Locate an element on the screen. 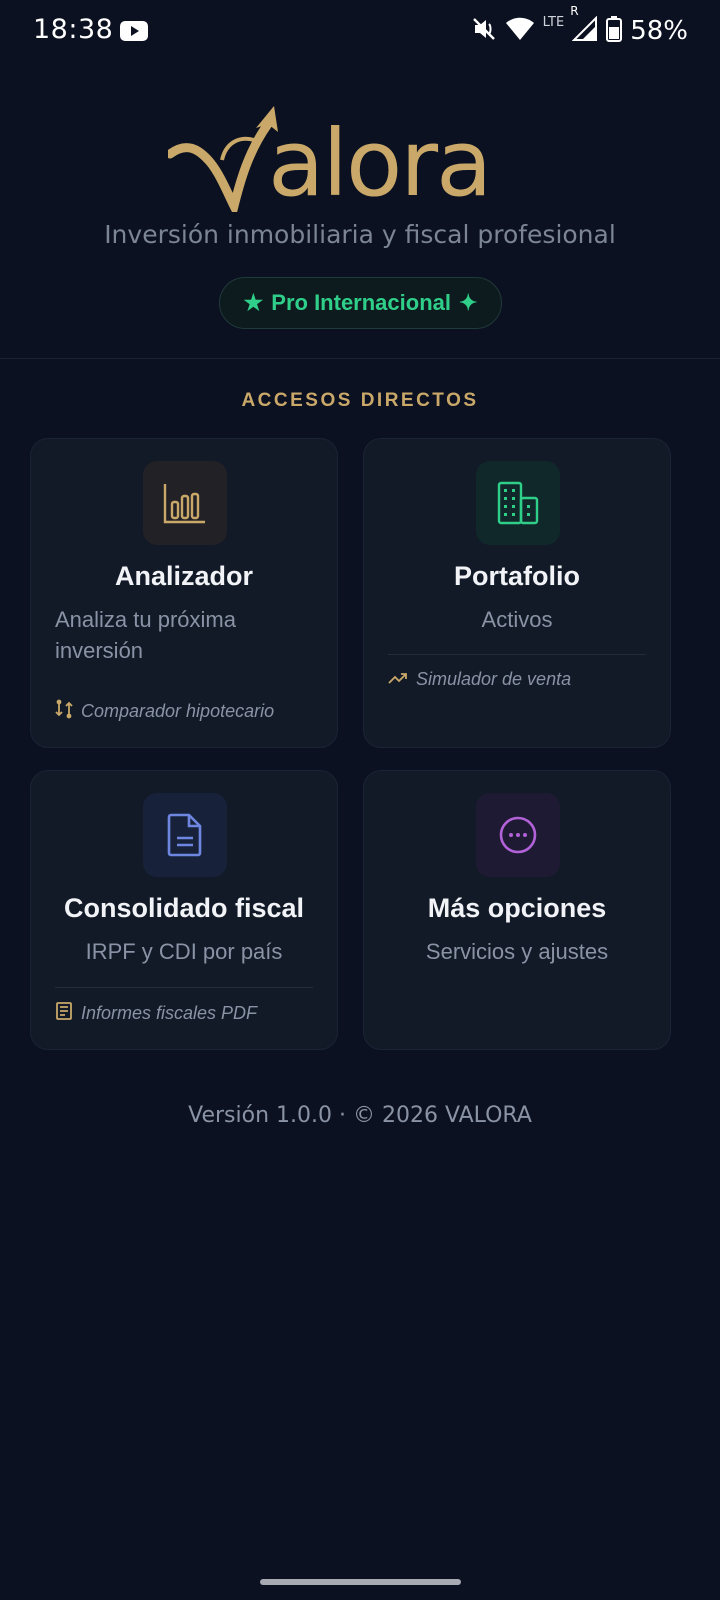 The height and width of the screenshot is (1600, 720). card-footer-link: Simulador de venta is located at coordinates (519, 679).